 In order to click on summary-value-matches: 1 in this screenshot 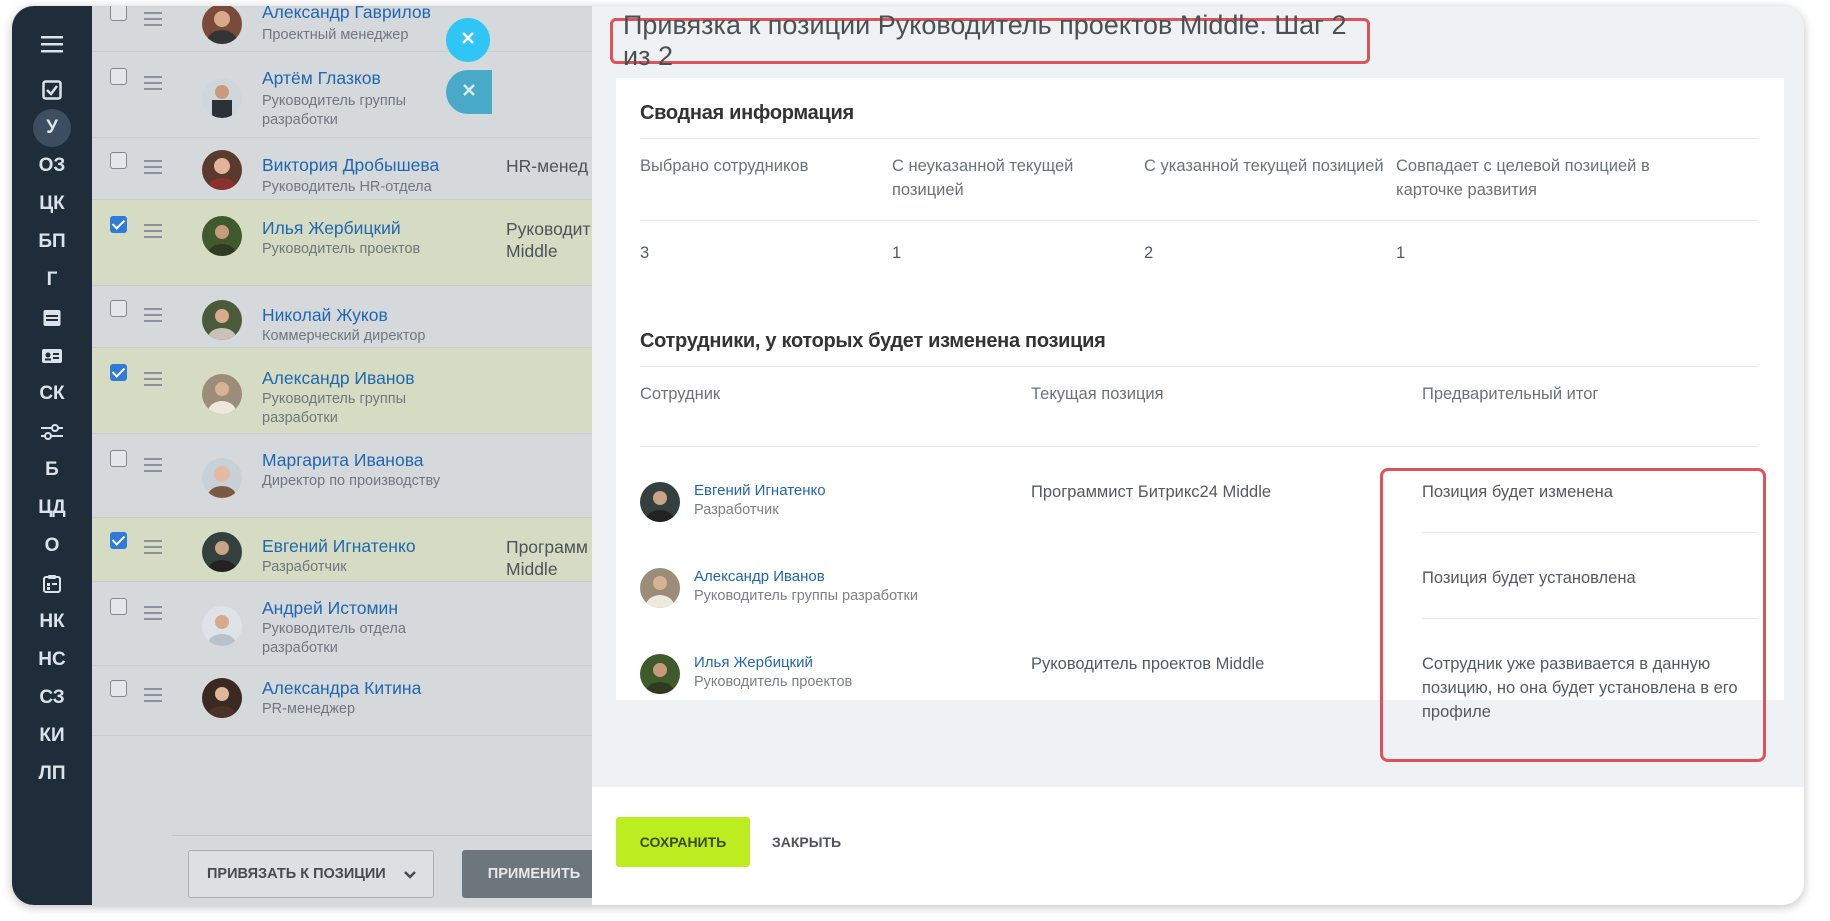, I will do `click(1401, 253)`.